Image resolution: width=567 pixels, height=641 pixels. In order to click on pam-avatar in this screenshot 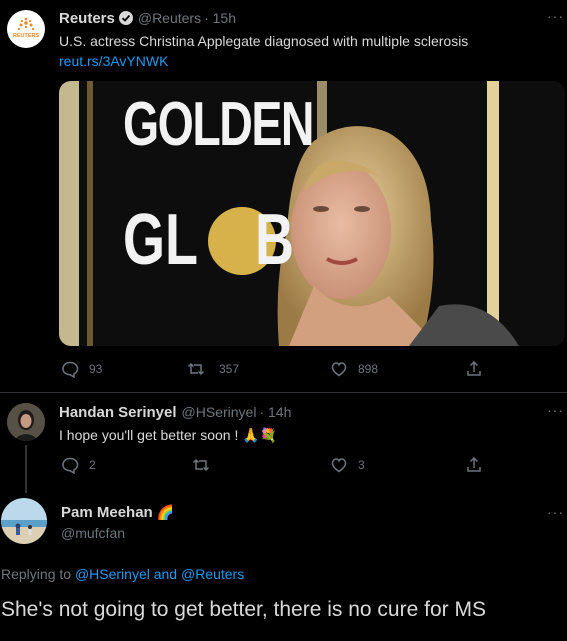, I will do `click(24, 521)`.